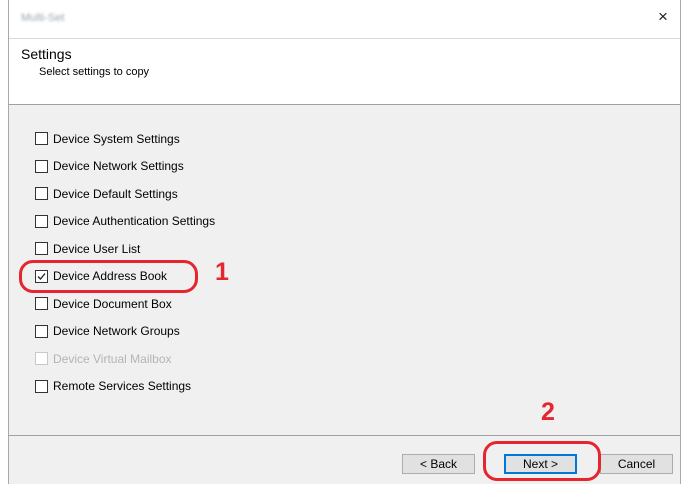 The height and width of the screenshot is (484, 689). I want to click on option-row: Device System Settings, so click(125, 139).